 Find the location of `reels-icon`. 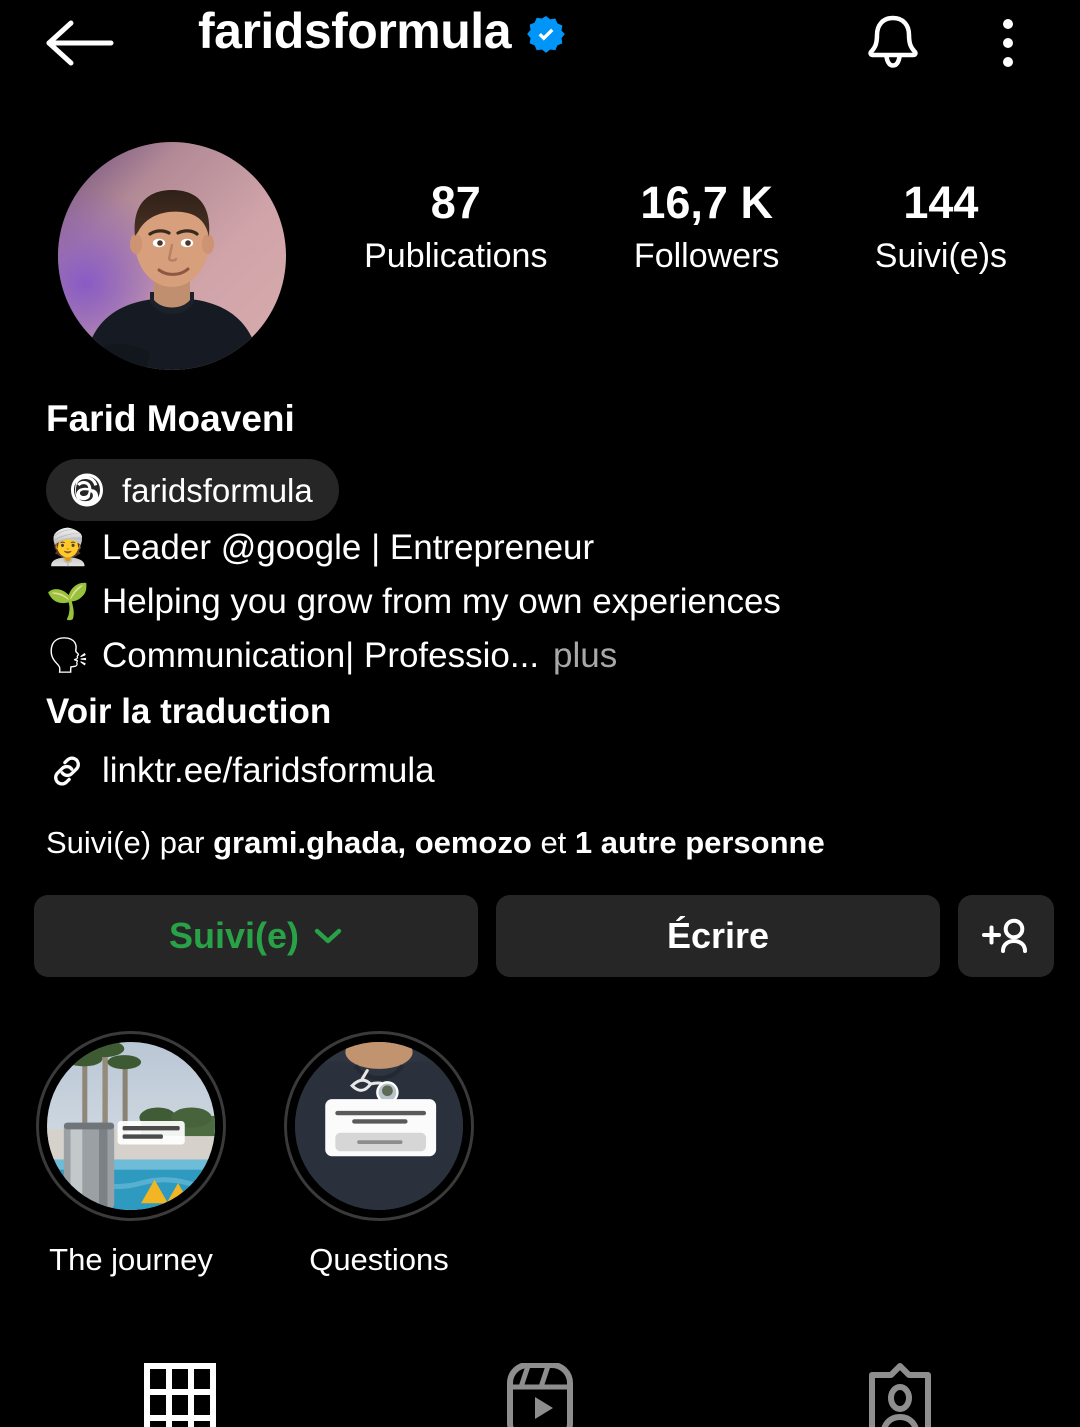

reels-icon is located at coordinates (540, 1395).